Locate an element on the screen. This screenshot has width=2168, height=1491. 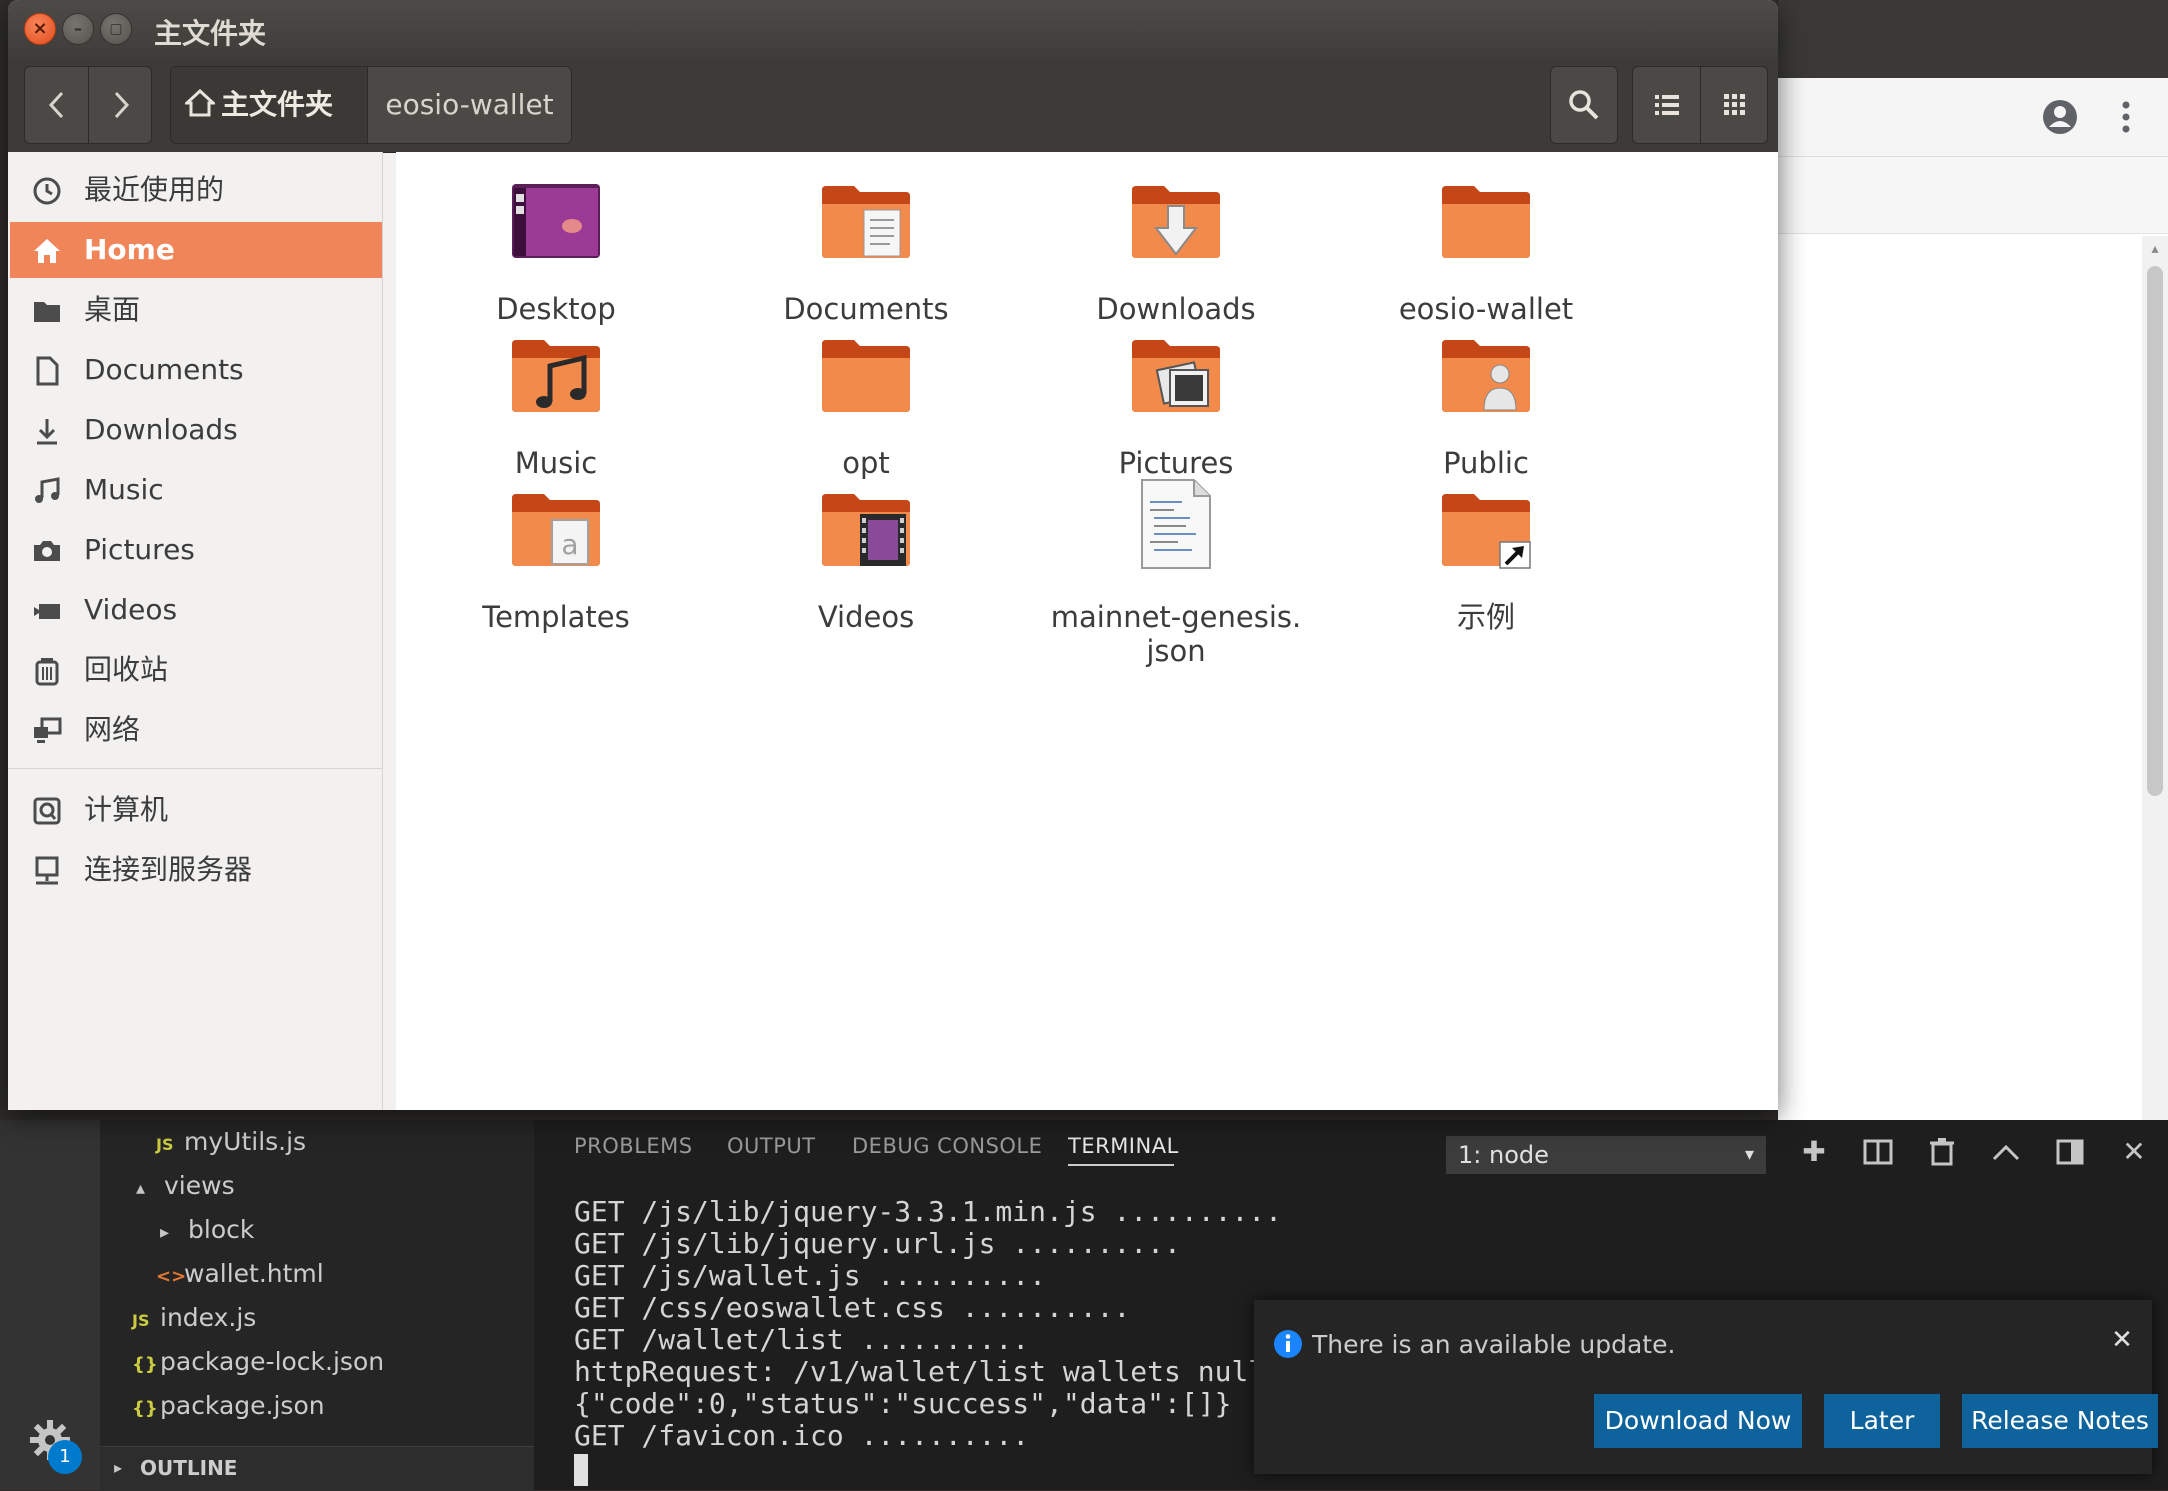
back-button is located at coordinates (56, 105).